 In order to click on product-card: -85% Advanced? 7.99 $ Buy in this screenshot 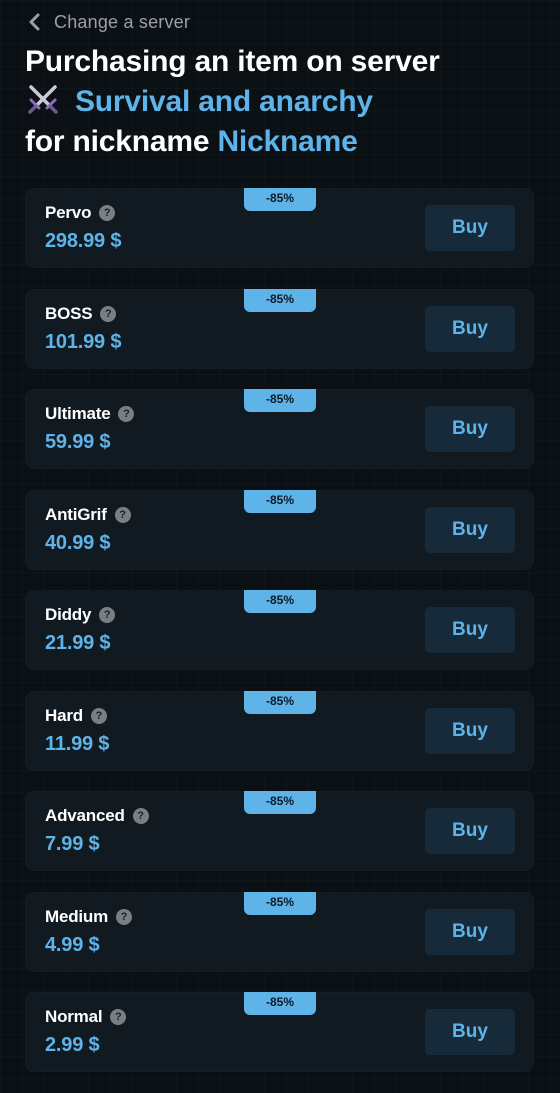, I will do `click(279, 831)`.